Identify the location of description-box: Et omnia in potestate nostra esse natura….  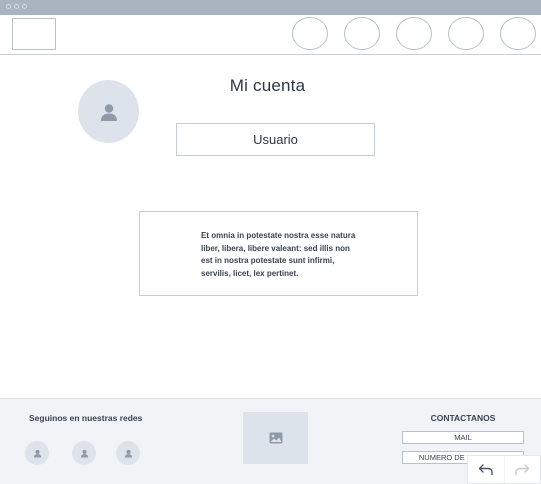
(278, 253).